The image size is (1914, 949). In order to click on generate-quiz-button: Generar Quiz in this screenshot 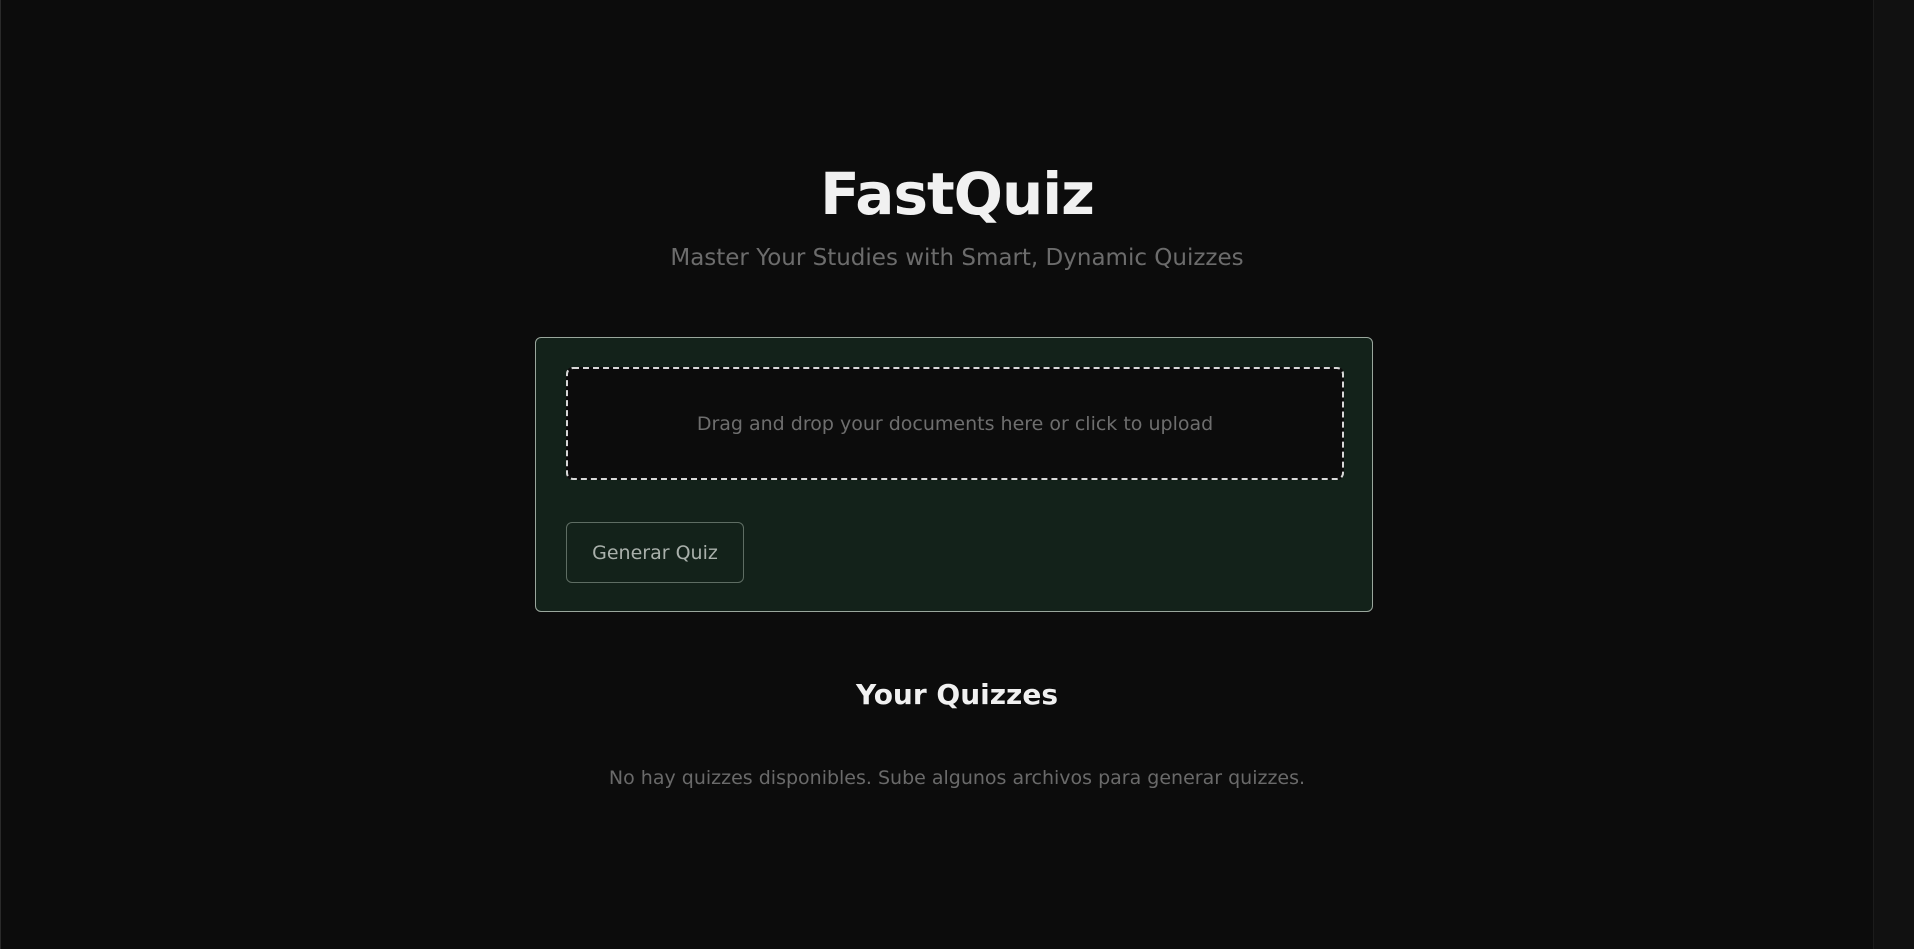, I will do `click(655, 552)`.